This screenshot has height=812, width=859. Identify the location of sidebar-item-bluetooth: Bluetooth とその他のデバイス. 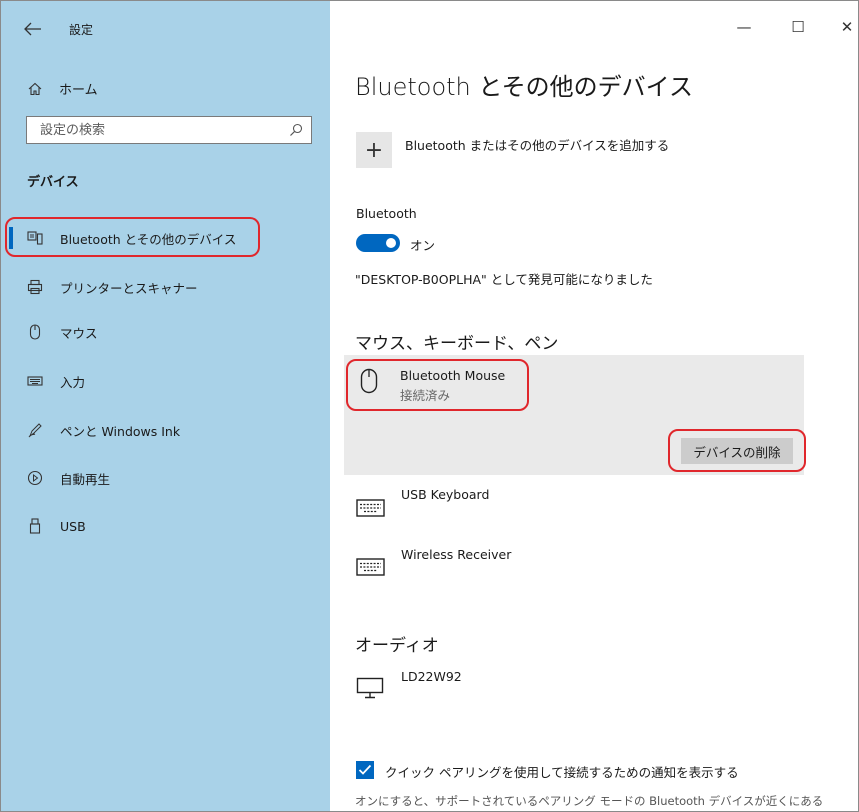
(131, 238).